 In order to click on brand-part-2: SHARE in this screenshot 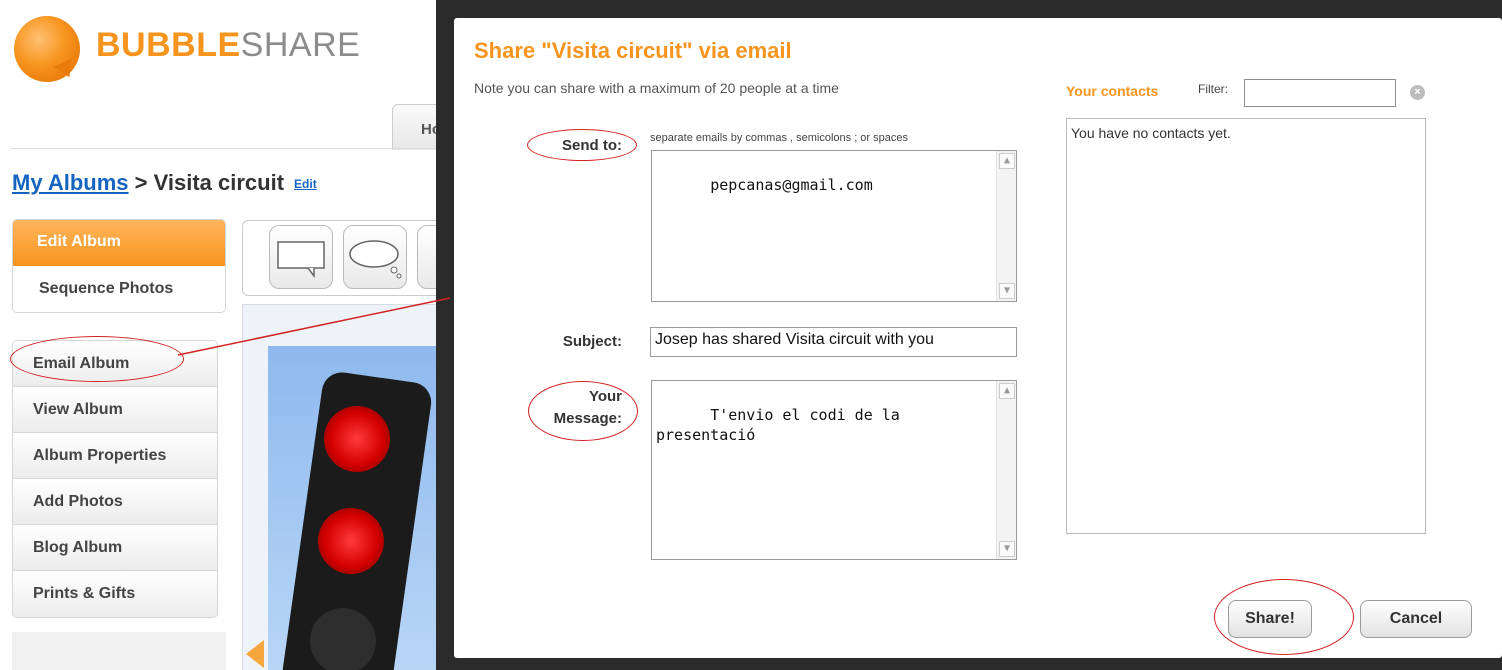, I will do `click(300, 45)`.